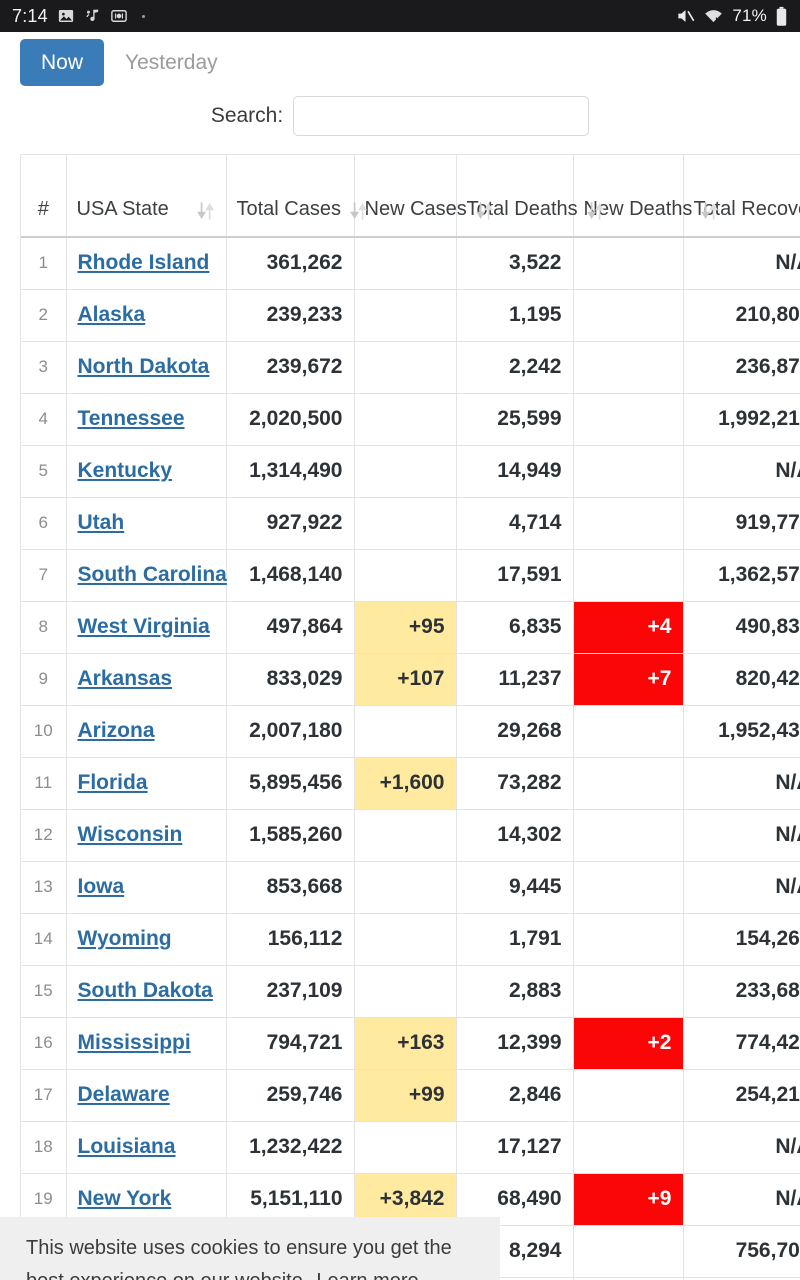 Image resolution: width=800 pixels, height=1280 pixels. I want to click on state-link: Rhode Island, so click(144, 262).